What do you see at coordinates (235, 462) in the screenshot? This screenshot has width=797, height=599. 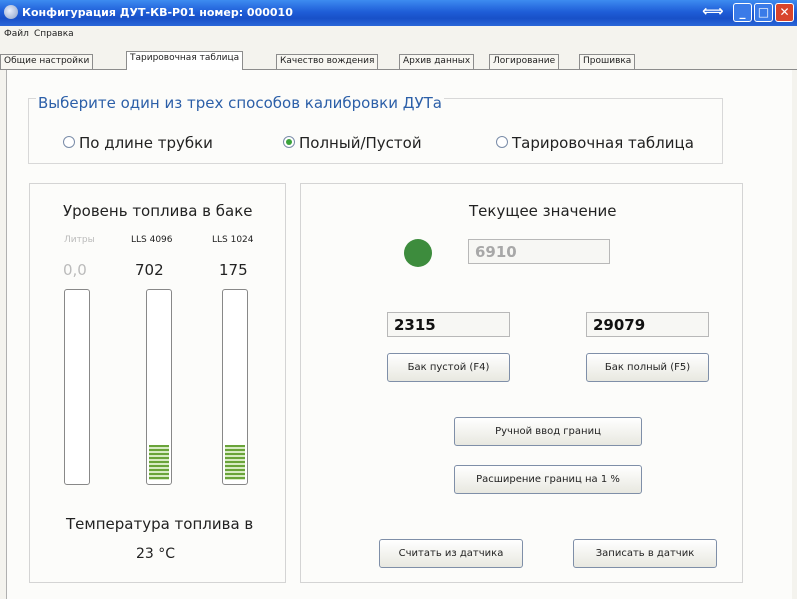 I see `lls1024-gauge-fill` at bounding box center [235, 462].